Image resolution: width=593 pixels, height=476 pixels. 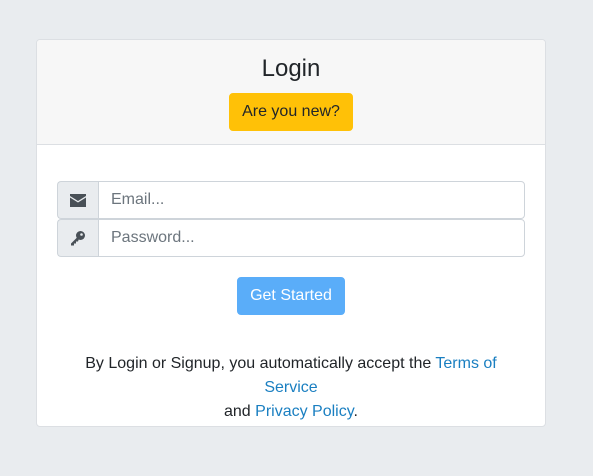 I want to click on email-input-group, so click(x=291, y=200).